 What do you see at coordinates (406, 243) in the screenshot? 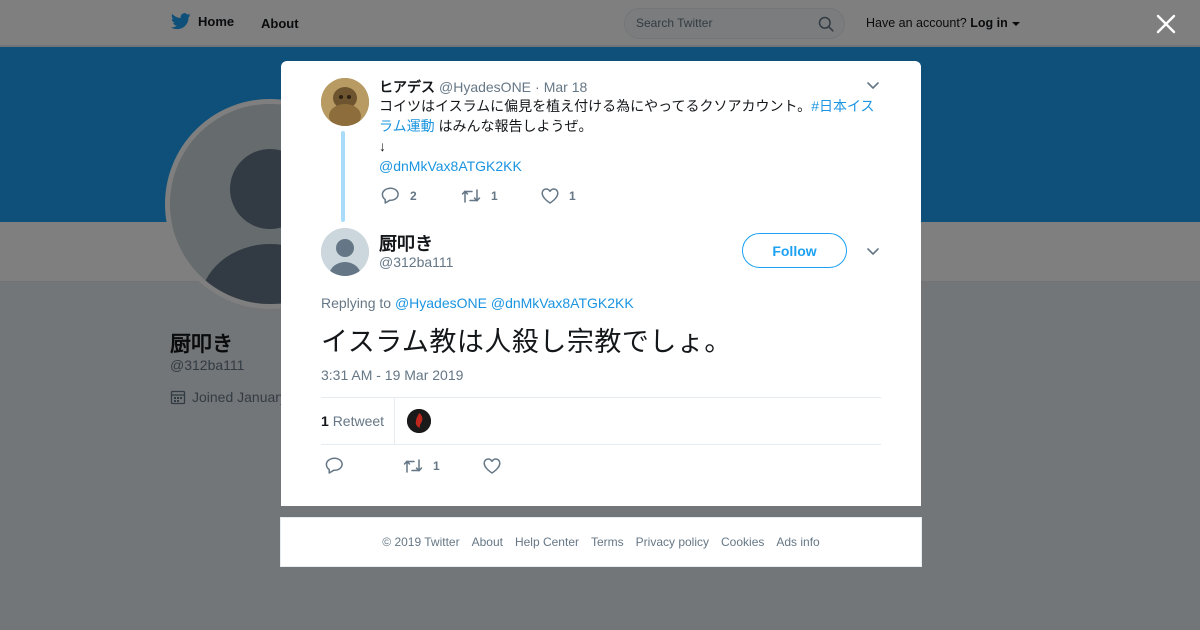
I see `main-display-name: 厨叩き` at bounding box center [406, 243].